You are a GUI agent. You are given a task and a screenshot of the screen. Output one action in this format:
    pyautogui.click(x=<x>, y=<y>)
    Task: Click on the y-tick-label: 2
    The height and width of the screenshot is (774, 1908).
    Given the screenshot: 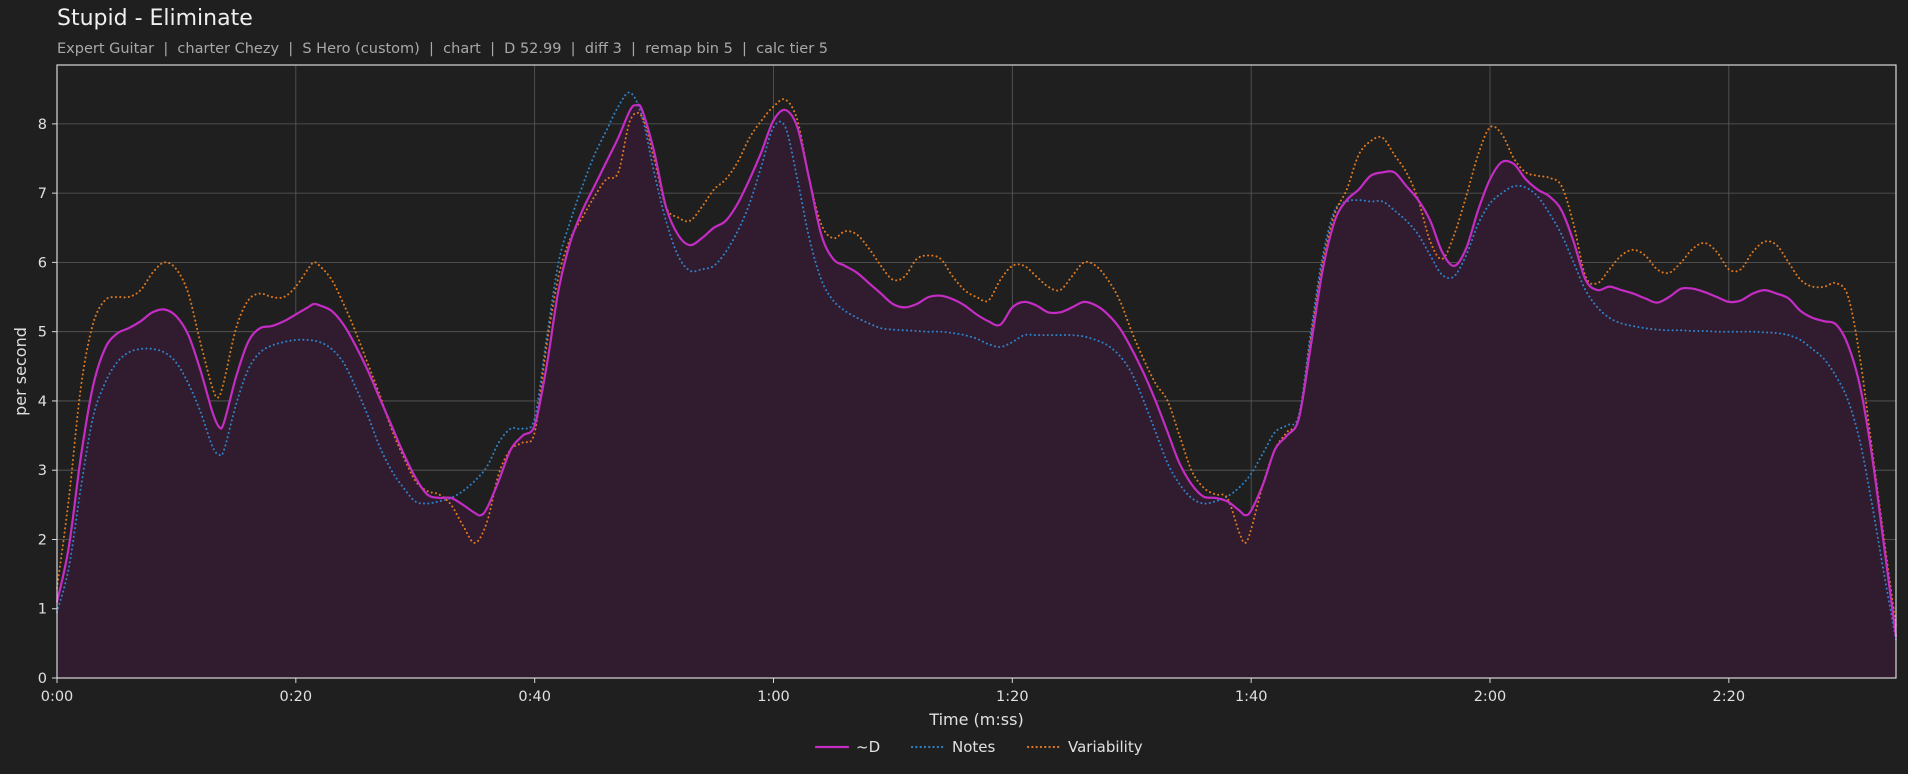 What is the action you would take?
    pyautogui.click(x=42, y=540)
    